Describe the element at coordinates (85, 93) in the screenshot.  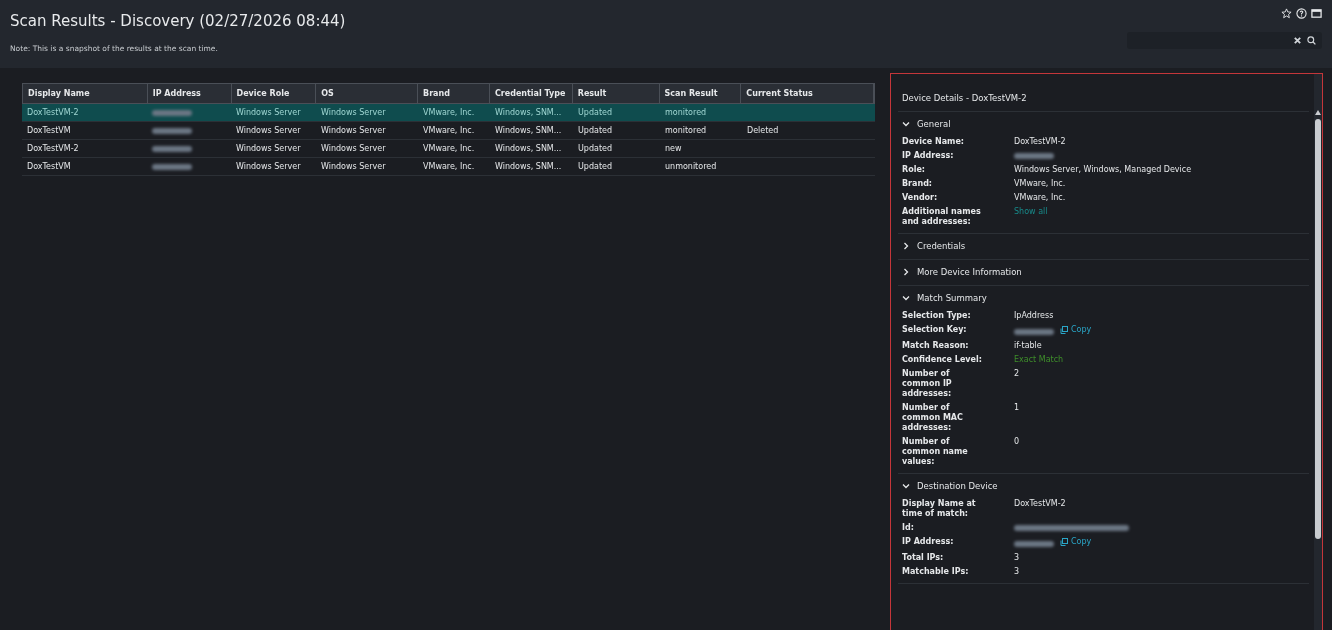
I see `column-header: Display Name` at that location.